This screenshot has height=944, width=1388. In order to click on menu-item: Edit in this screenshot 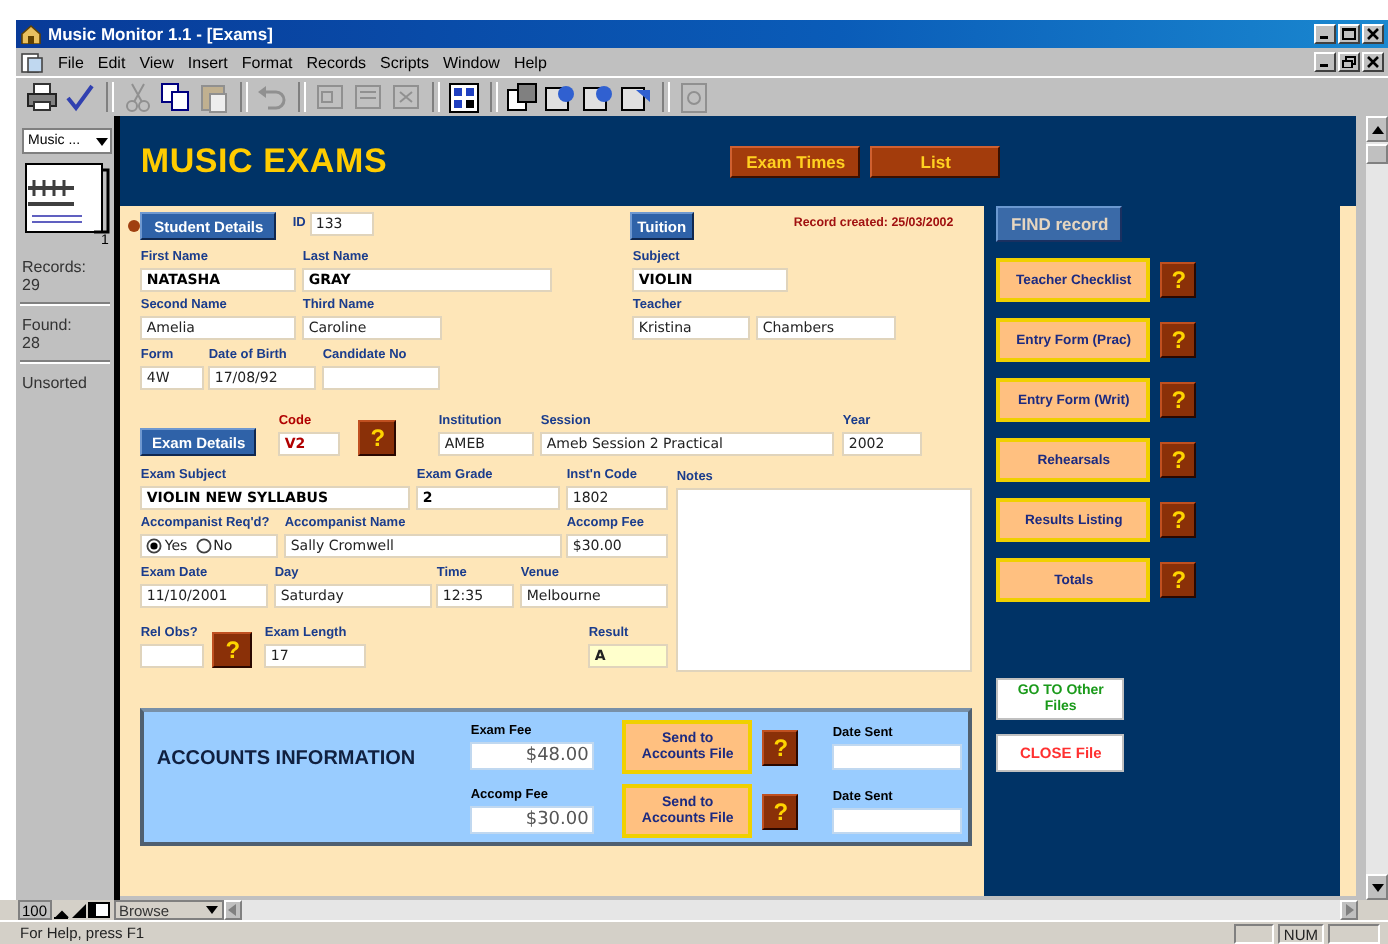, I will do `click(111, 62)`.